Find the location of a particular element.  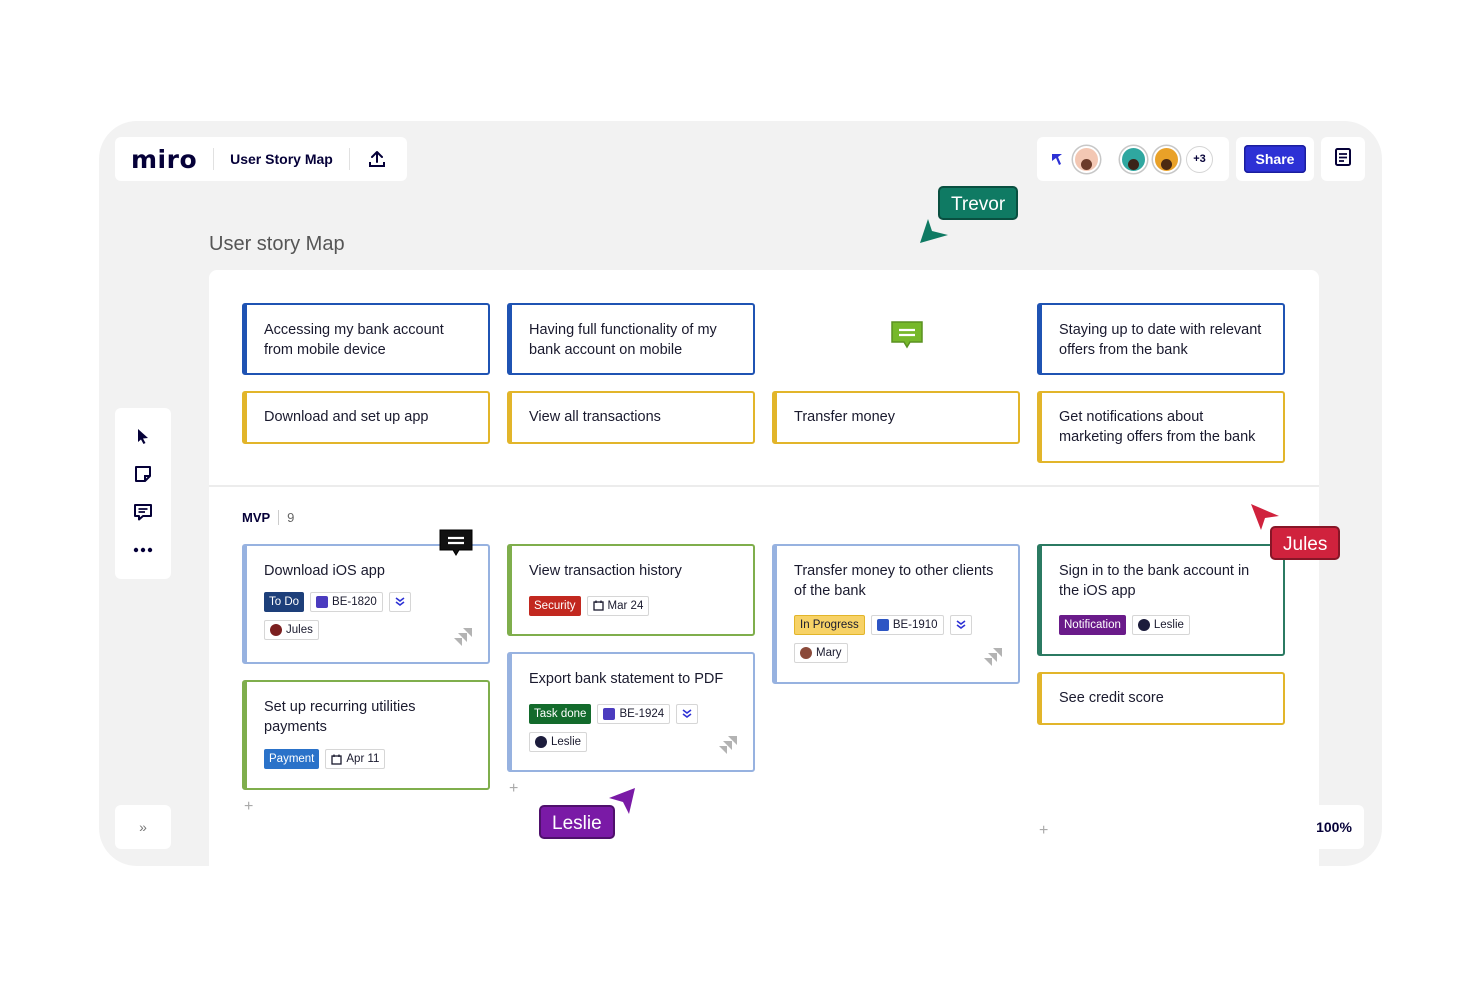

frame-title: User story Map is located at coordinates (277, 244).